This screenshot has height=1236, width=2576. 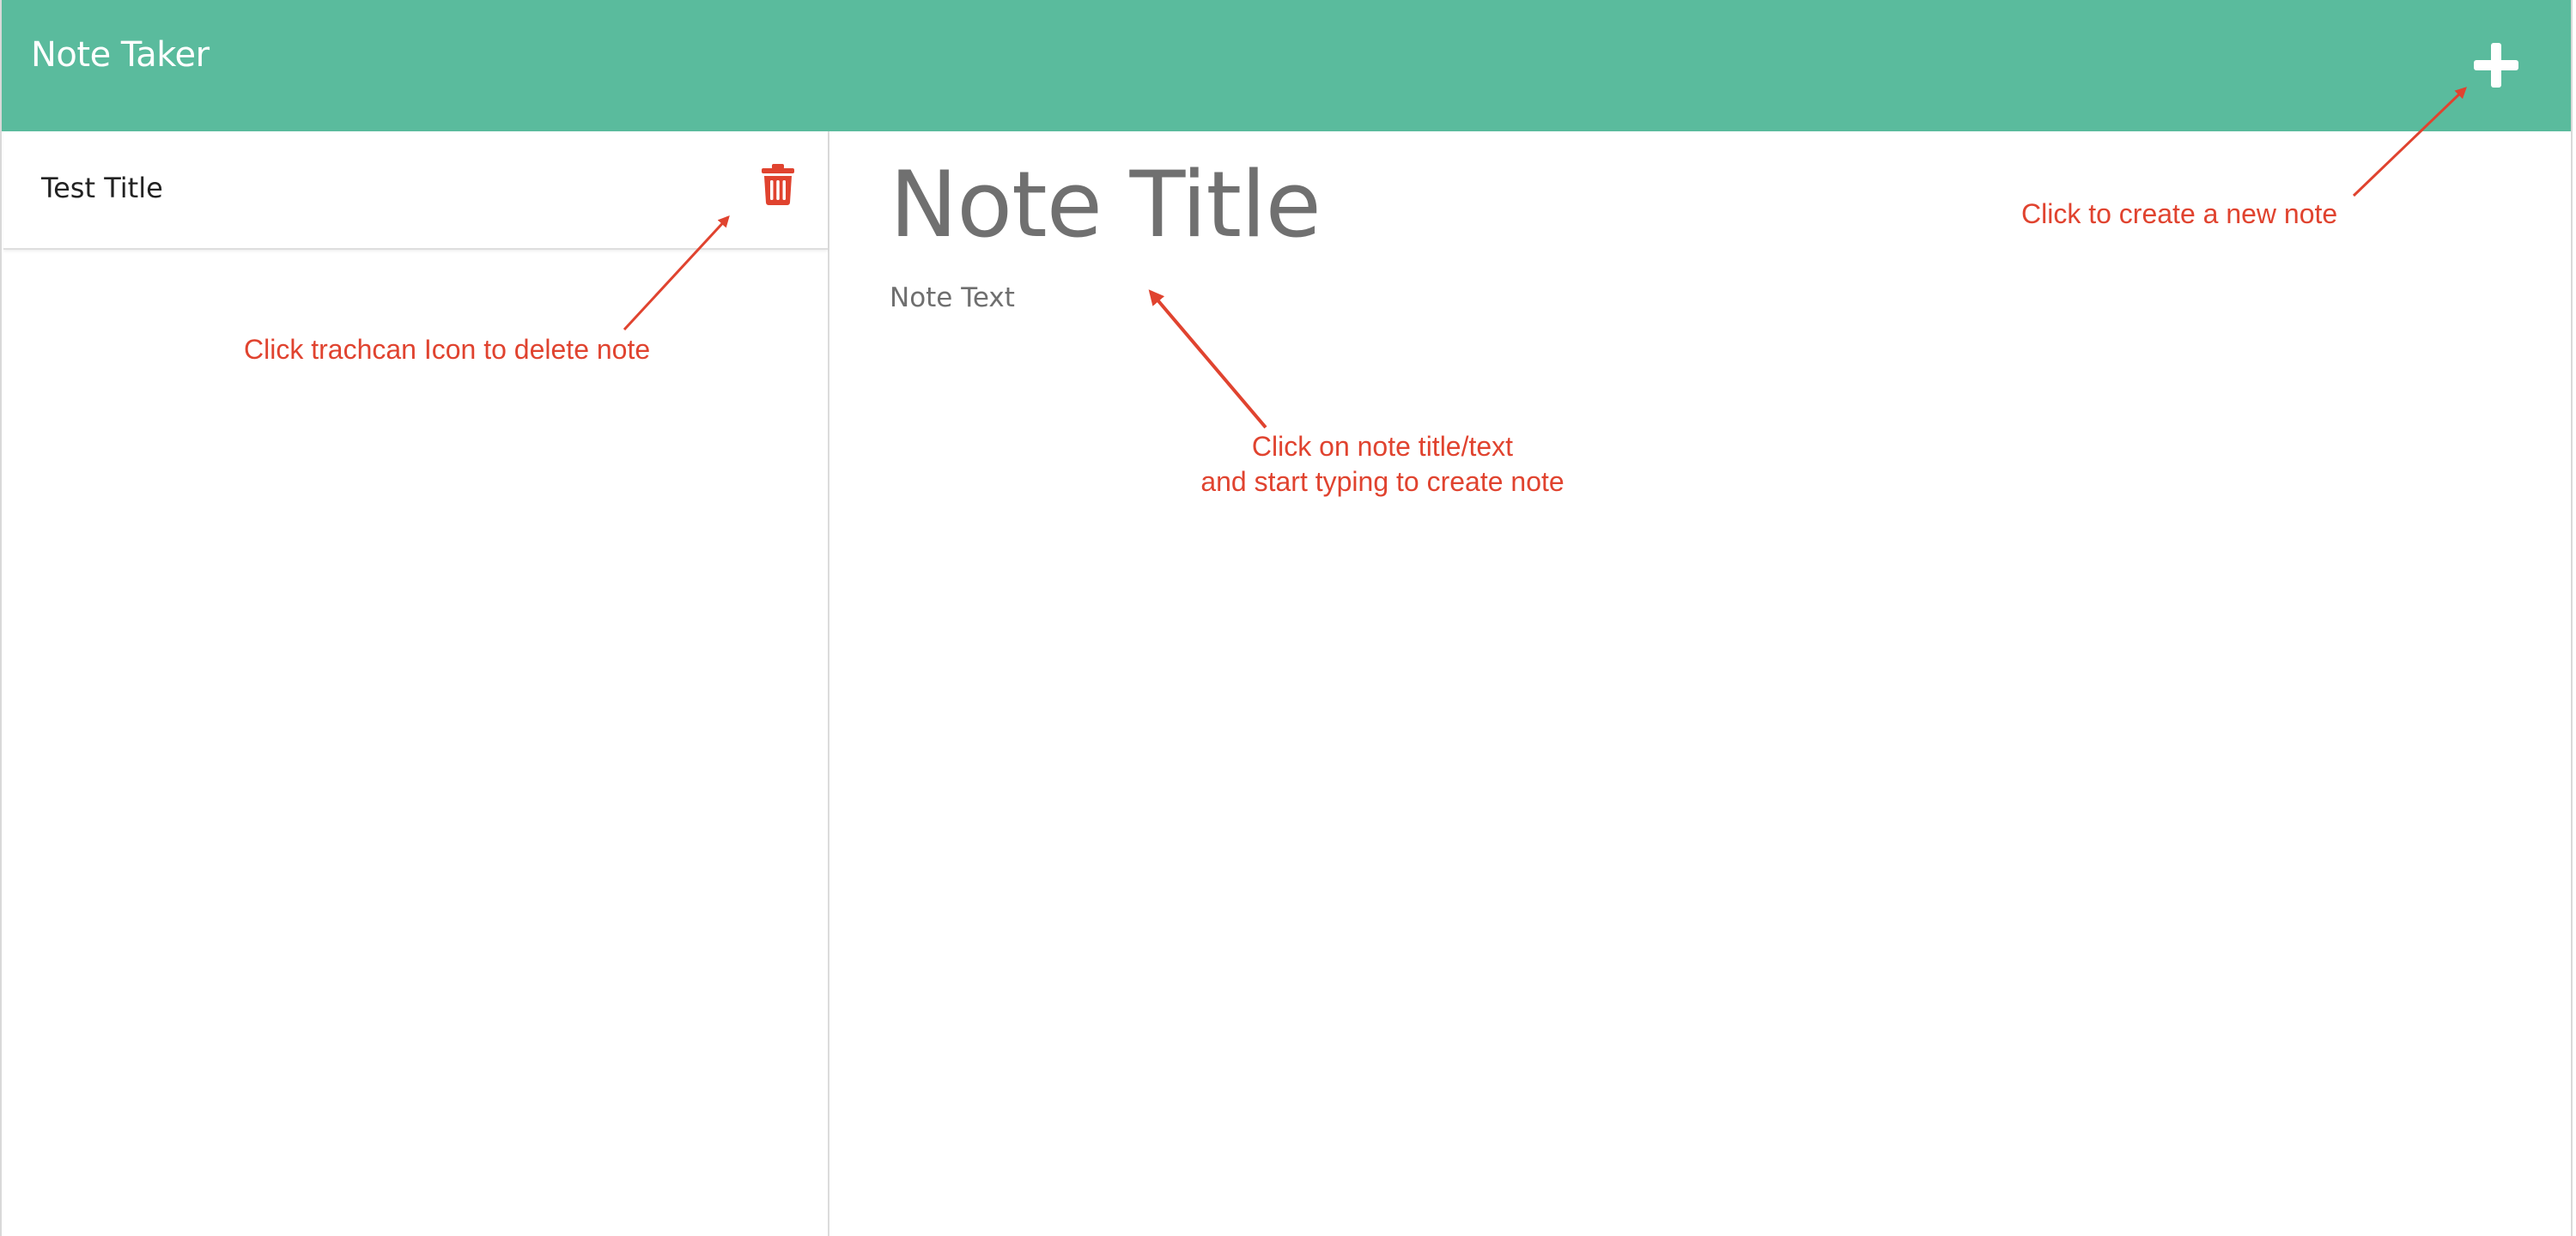 I want to click on plus-icon, so click(x=2496, y=65).